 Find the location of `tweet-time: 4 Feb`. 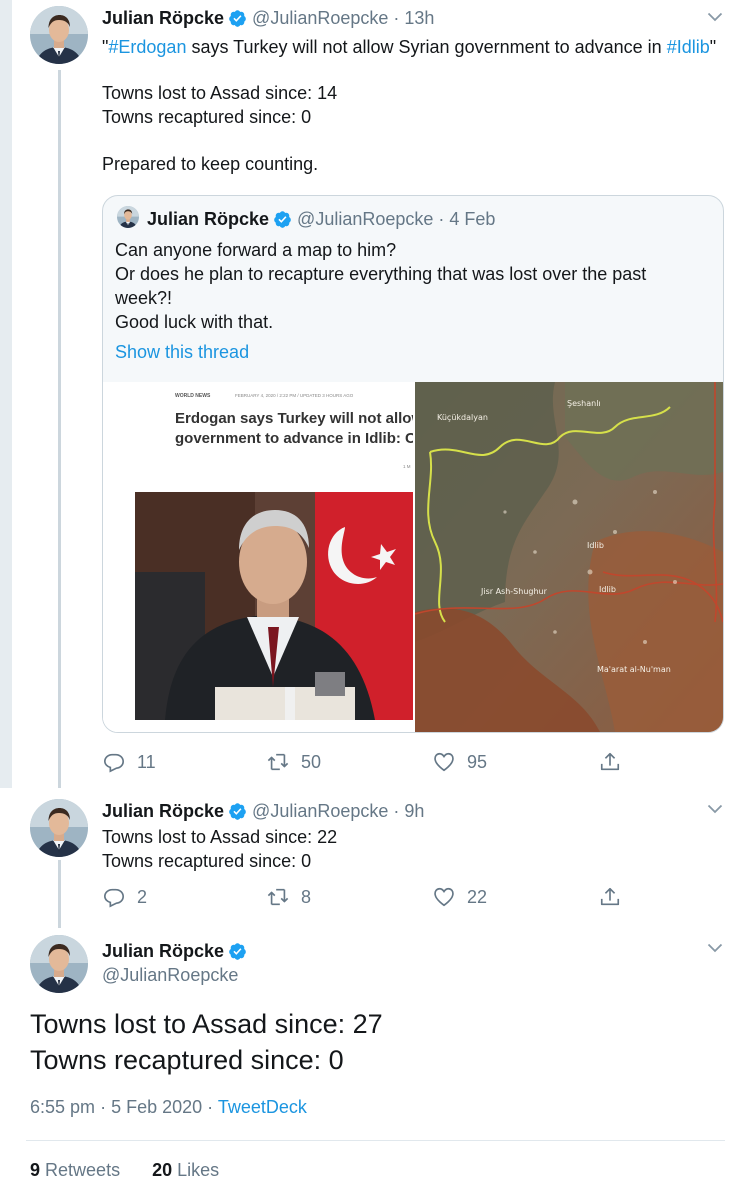

tweet-time: 4 Feb is located at coordinates (472, 219).